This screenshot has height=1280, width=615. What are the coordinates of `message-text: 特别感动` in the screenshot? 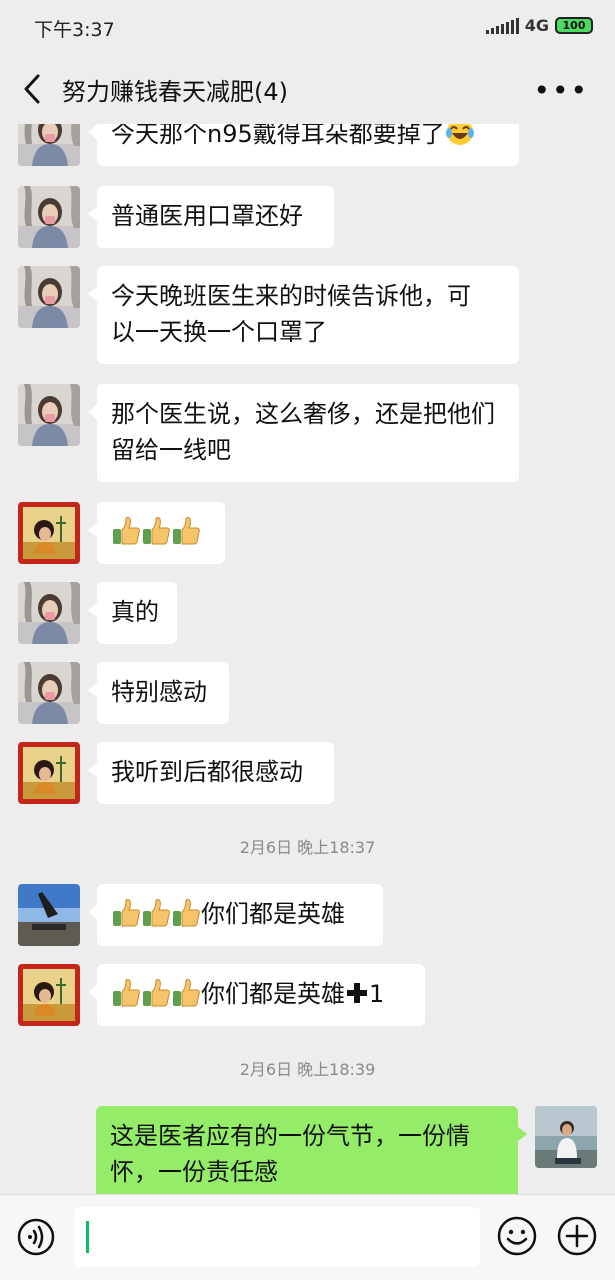 It's located at (159, 692).